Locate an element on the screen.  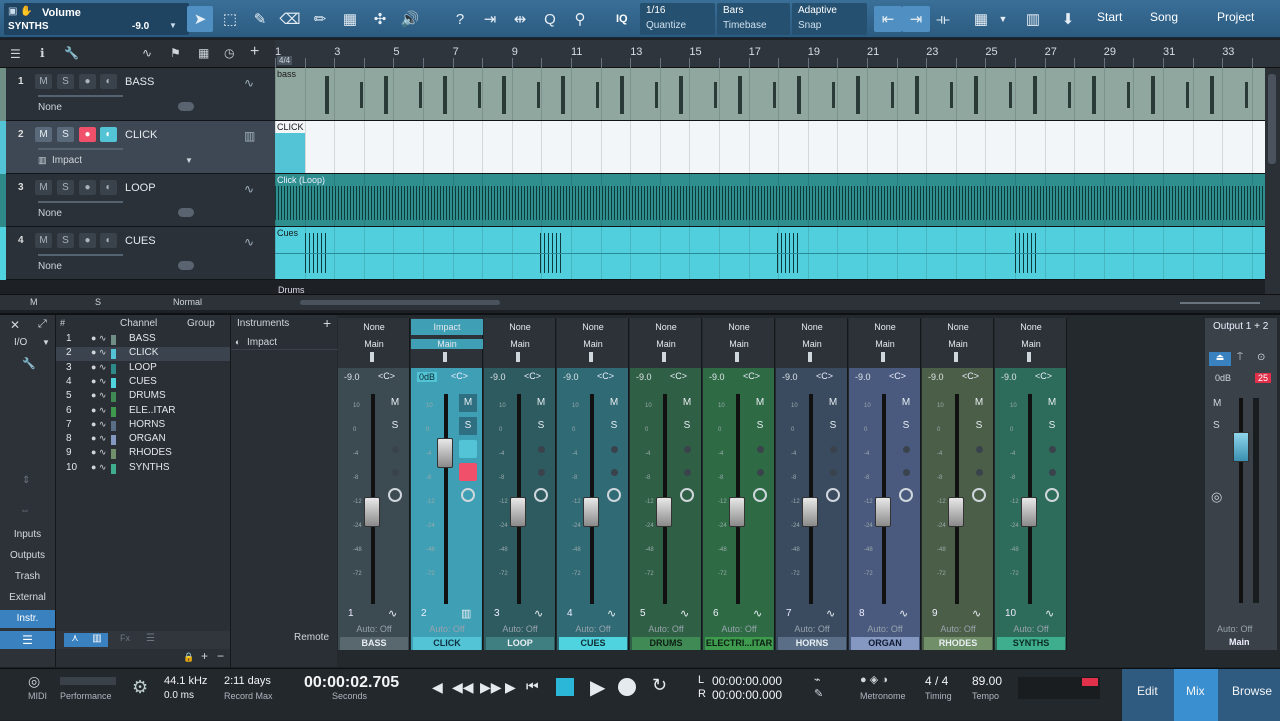
channel-list-row: 2 ● ∿ CLICK is located at coordinates (143, 354).